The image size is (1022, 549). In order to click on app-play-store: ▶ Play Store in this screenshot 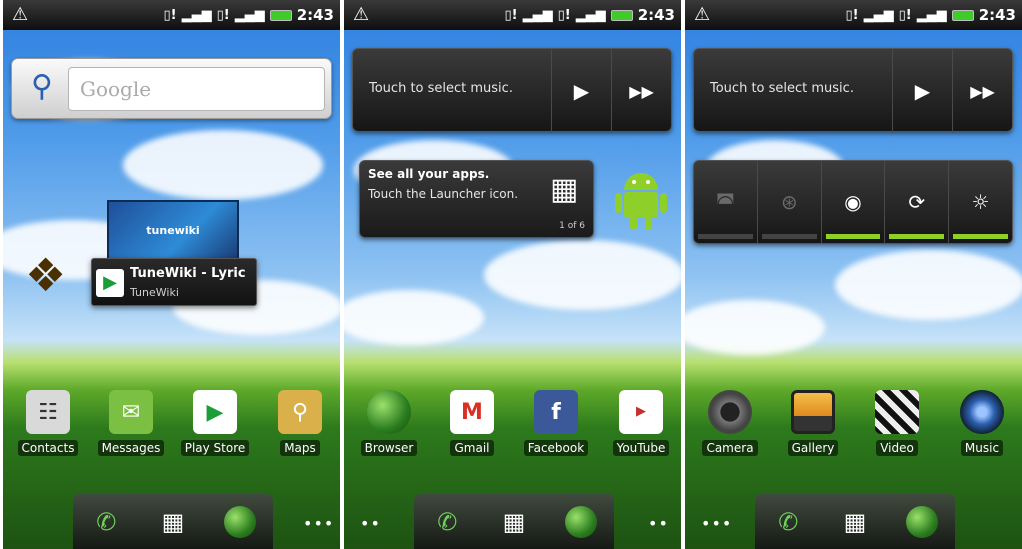, I will do `click(215, 428)`.